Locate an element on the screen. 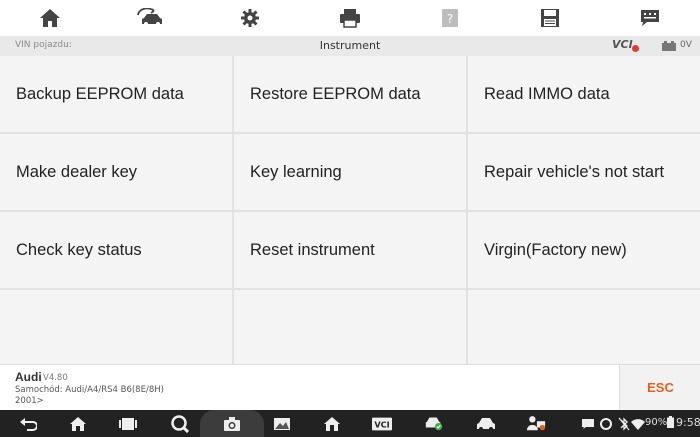  car-app-button is located at coordinates (486, 423).